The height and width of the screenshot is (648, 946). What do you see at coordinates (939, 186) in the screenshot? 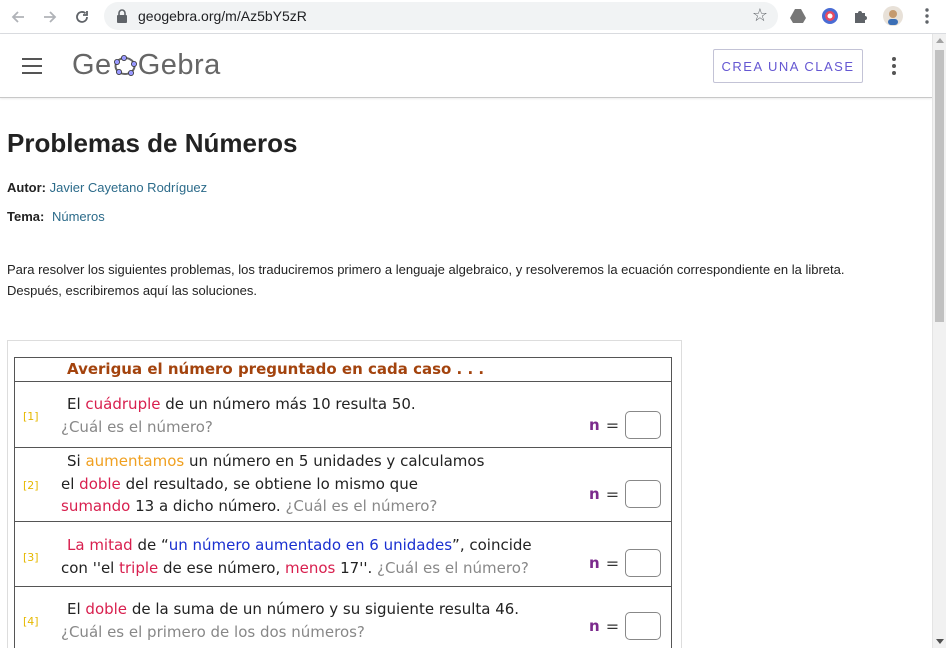
I see `scrollbar-thumb` at bounding box center [939, 186].